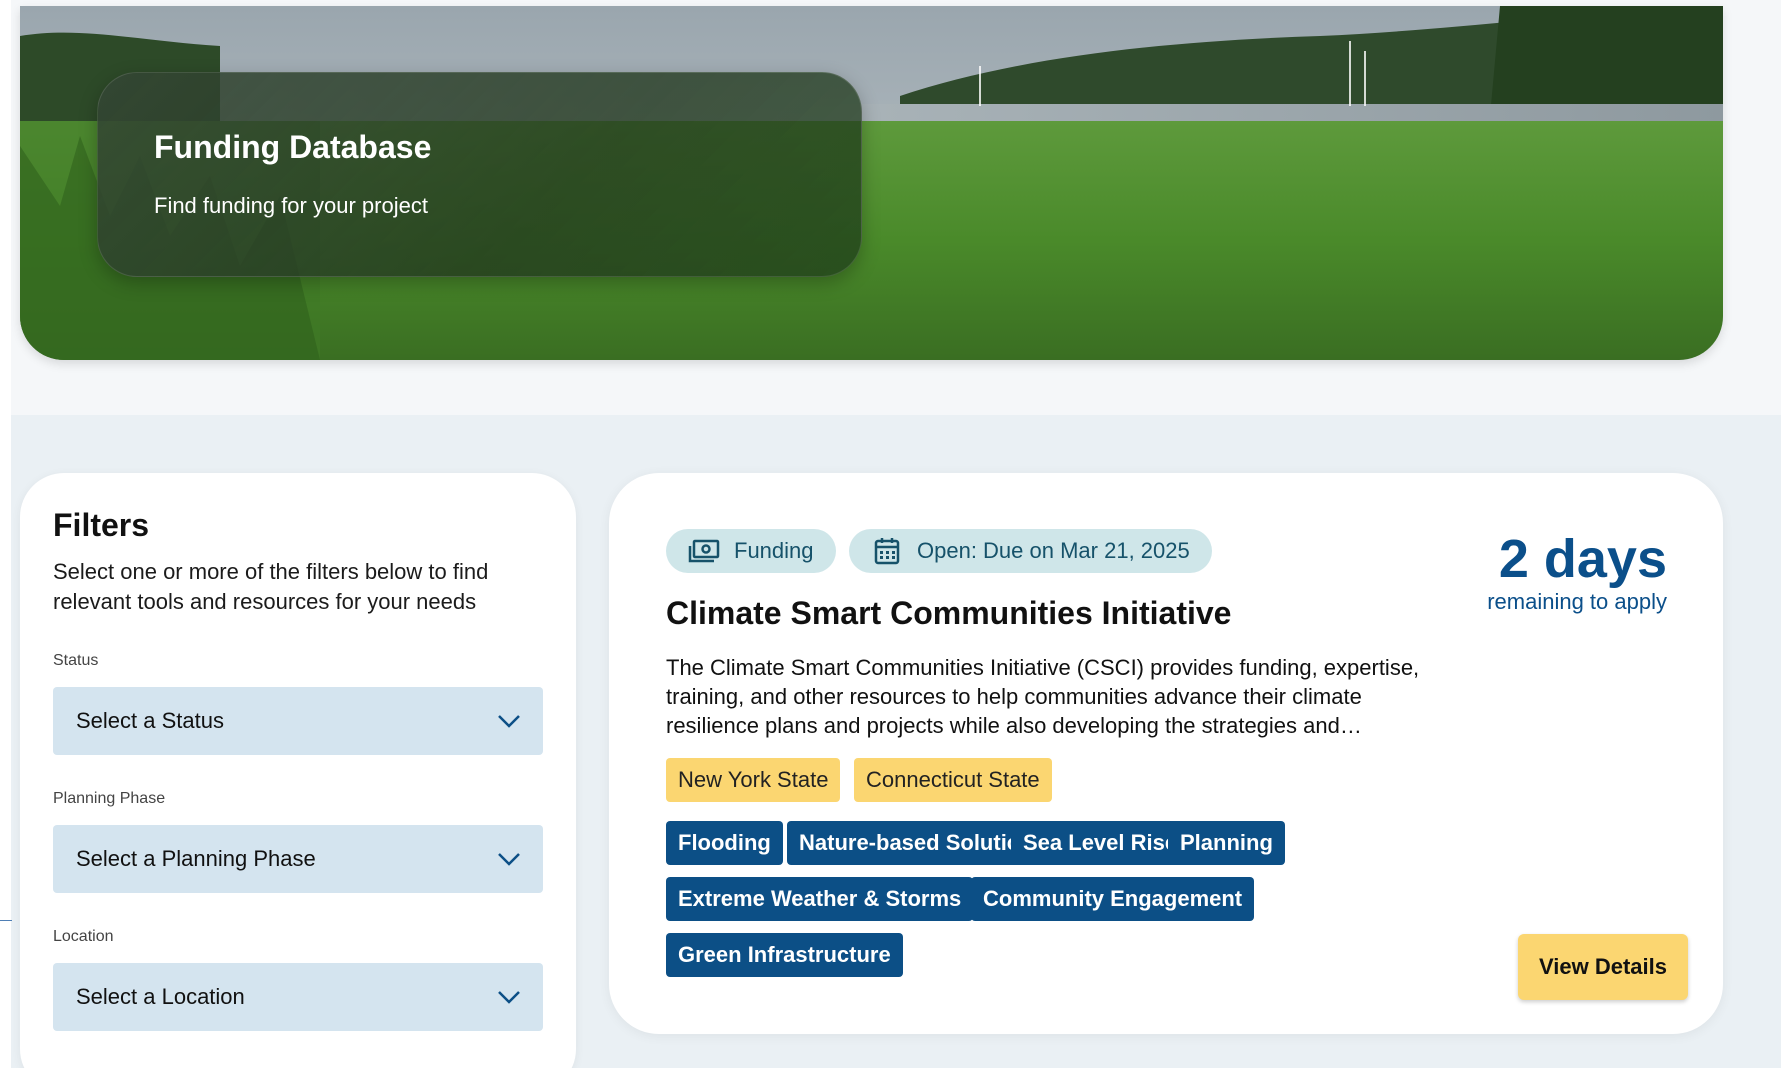 The height and width of the screenshot is (1068, 1781). I want to click on days-remaining-caption: remaining to apply, so click(1577, 601).